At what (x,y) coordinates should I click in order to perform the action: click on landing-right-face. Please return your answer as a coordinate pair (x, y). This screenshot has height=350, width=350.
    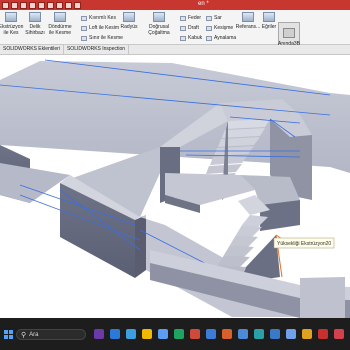
    Looking at the image, I should click on (280, 215).